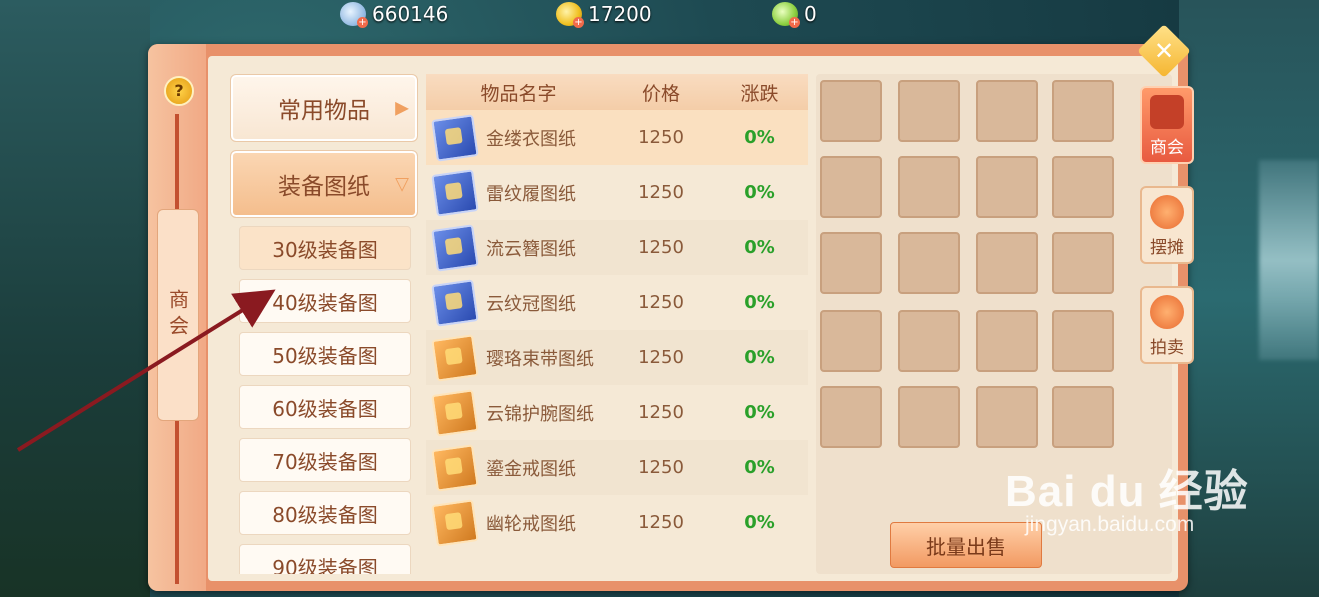 This screenshot has width=1319, height=597. I want to click on table-row: 云纹冠图纸 1250 0%, so click(617, 302).